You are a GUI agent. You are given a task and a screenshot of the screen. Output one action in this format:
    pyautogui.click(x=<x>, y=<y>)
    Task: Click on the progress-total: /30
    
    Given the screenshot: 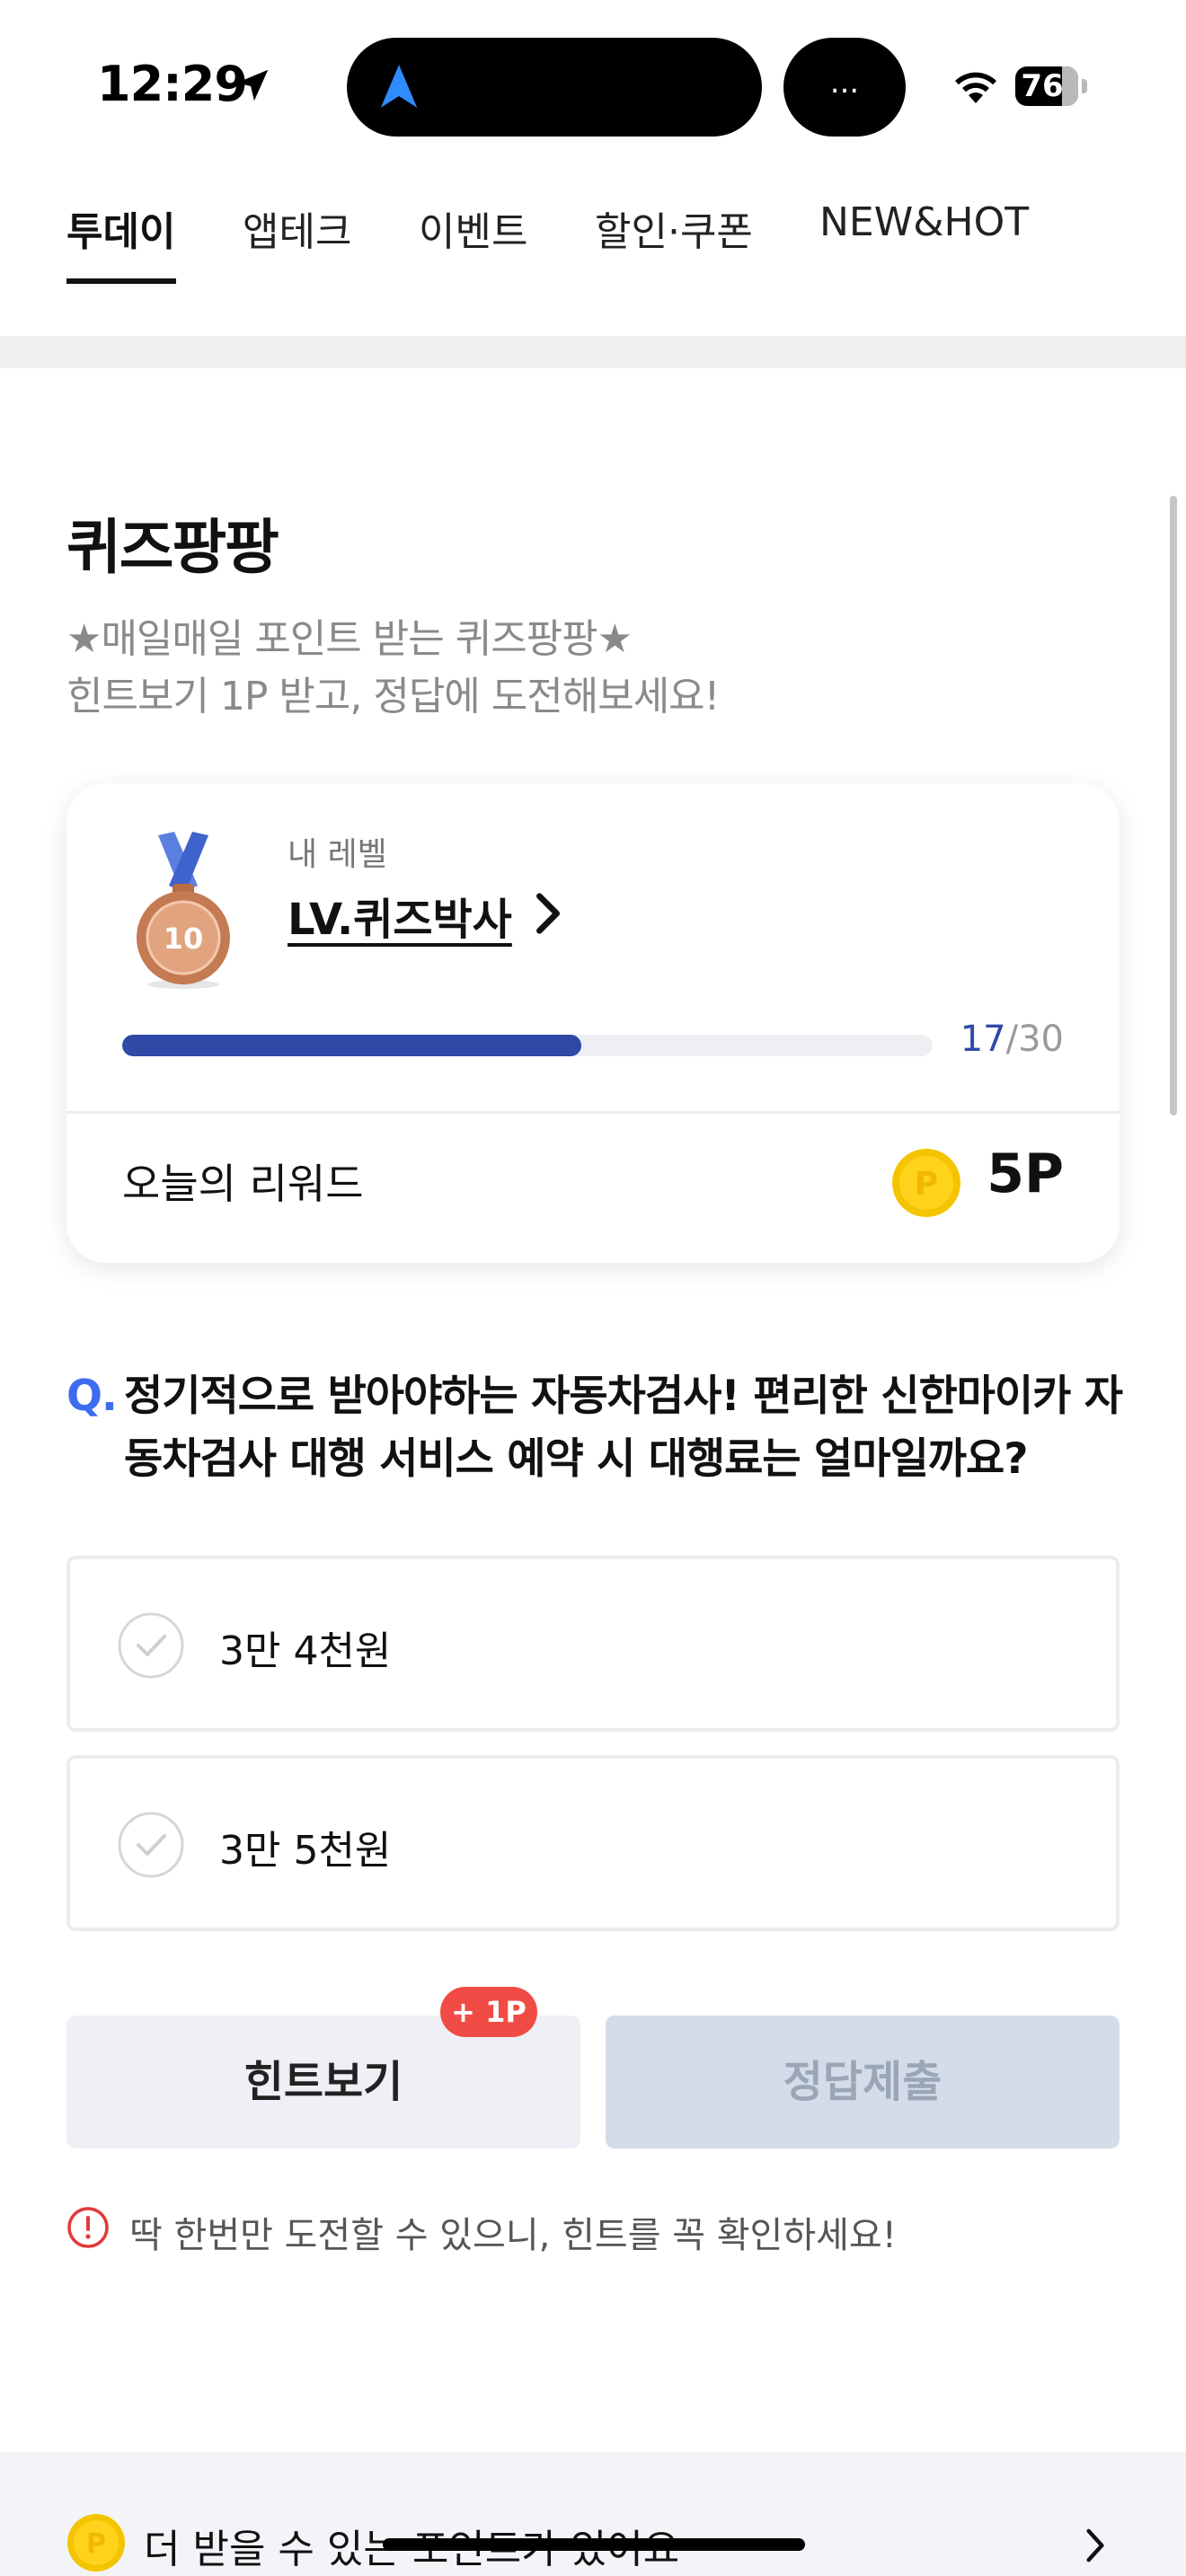 What is the action you would take?
    pyautogui.click(x=1034, y=1039)
    